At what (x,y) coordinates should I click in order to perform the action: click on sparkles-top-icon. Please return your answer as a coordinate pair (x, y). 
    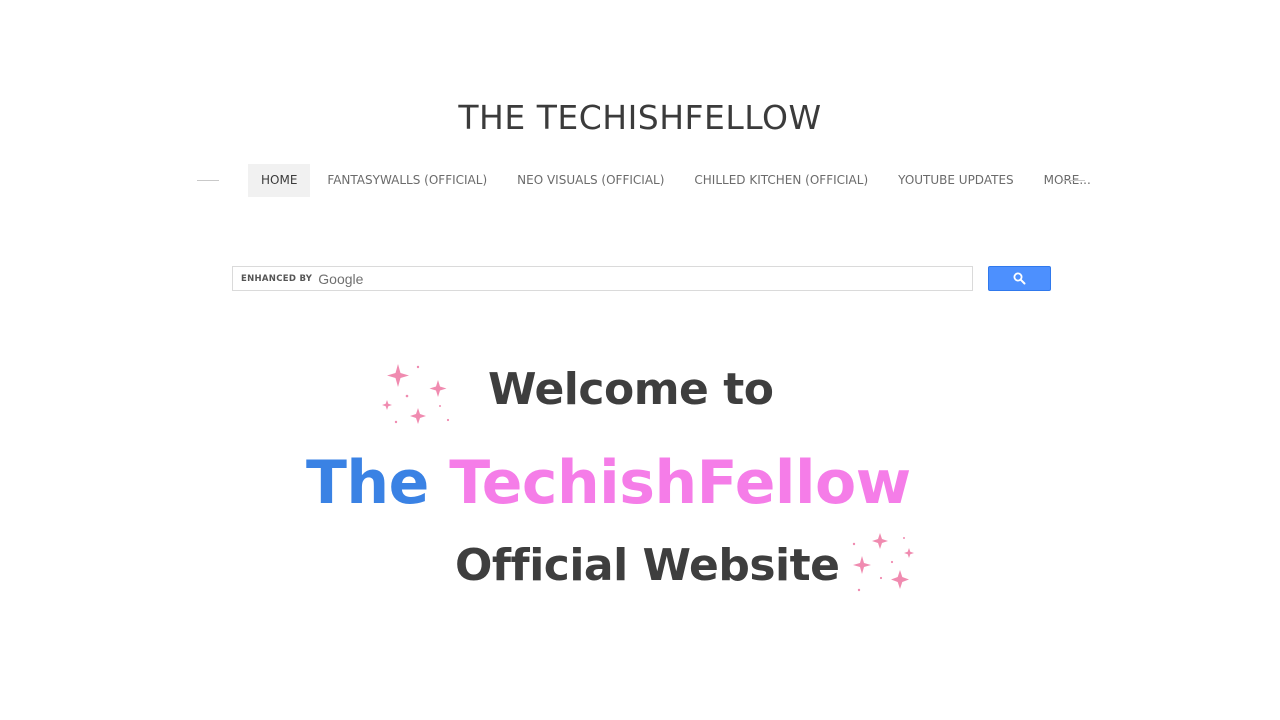
    Looking at the image, I should click on (416, 394).